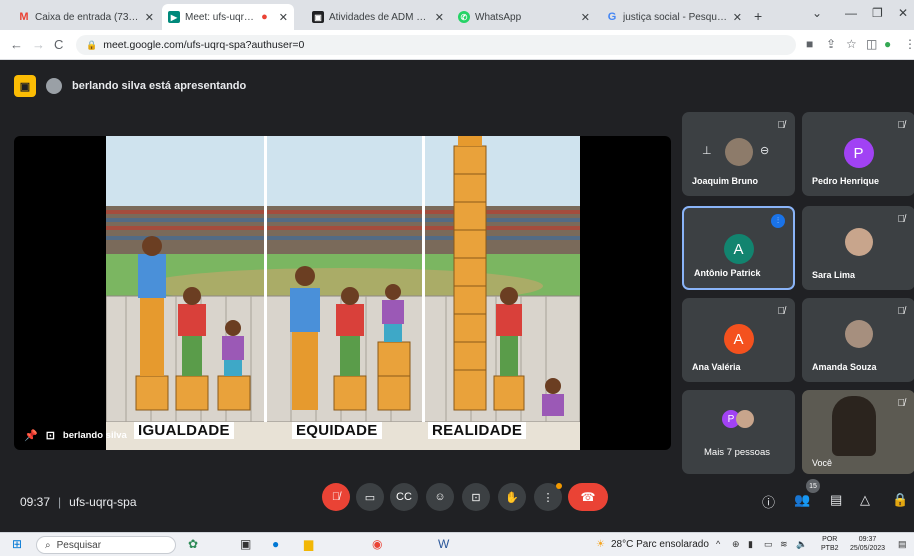  Describe the element at coordinates (764, 150) in the screenshot. I see `remove-icon: ⊖` at that location.